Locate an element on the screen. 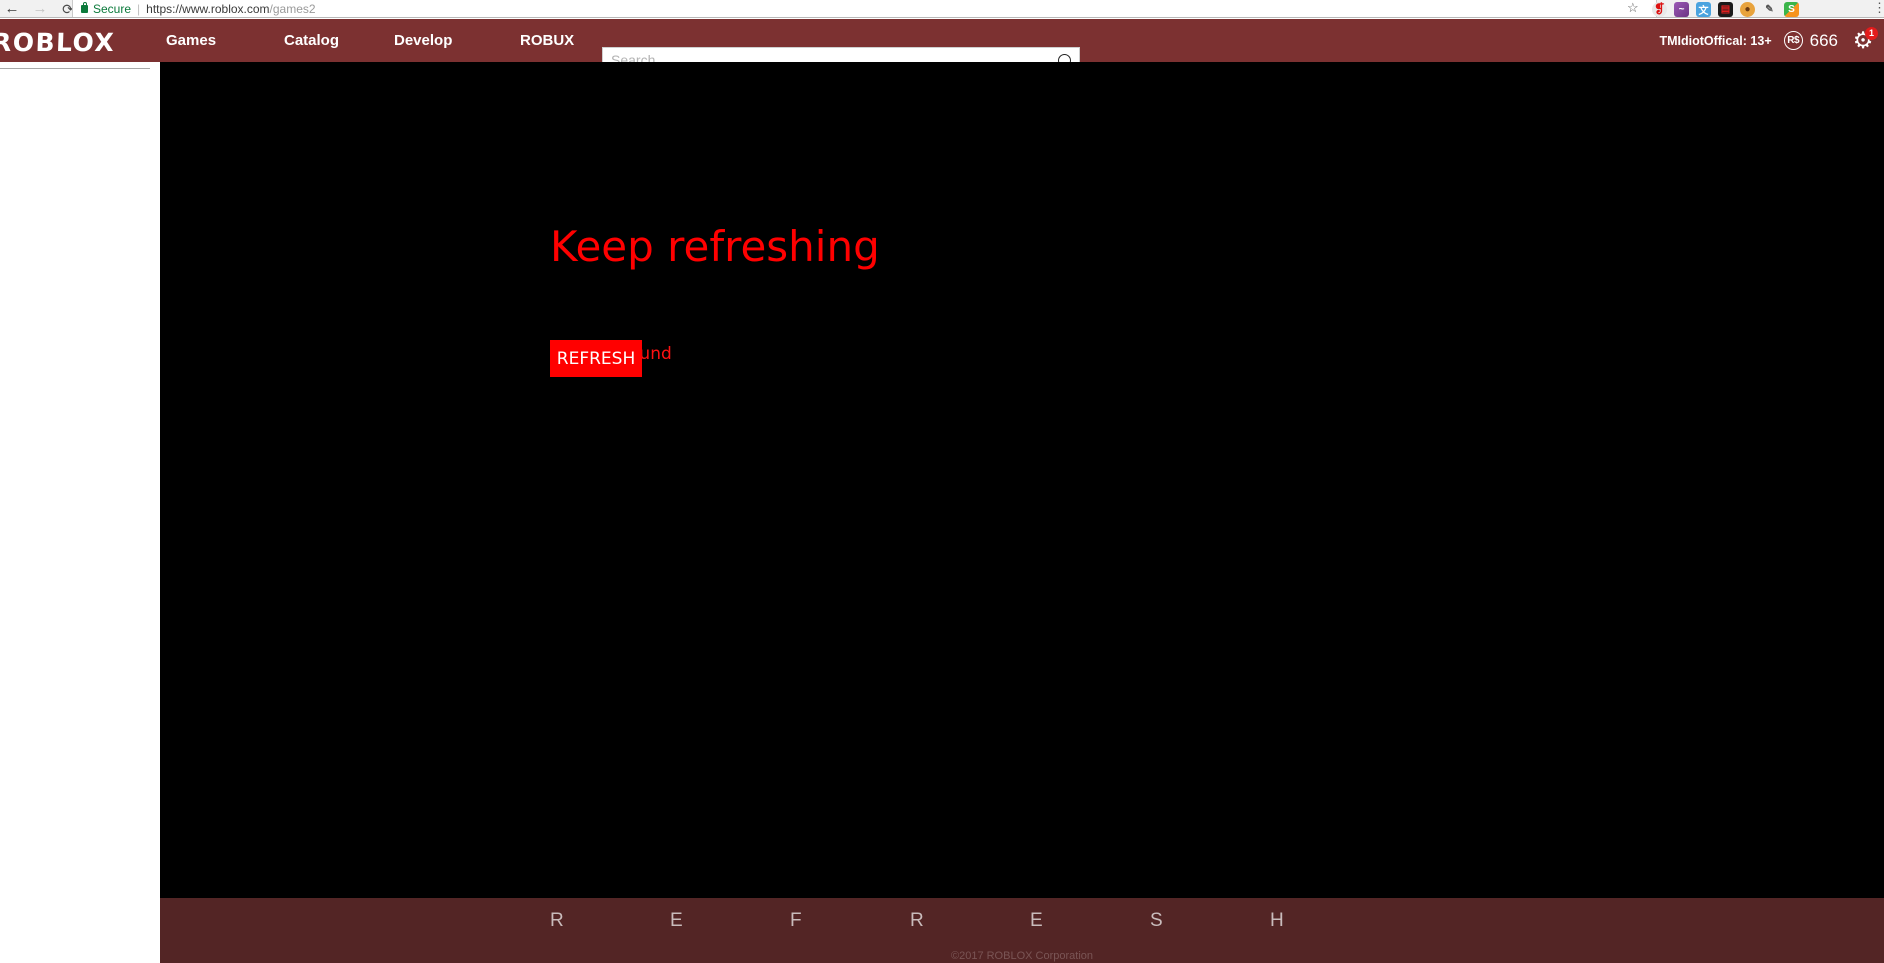 The image size is (1884, 963). robux-icon: R$ is located at coordinates (1793, 40).